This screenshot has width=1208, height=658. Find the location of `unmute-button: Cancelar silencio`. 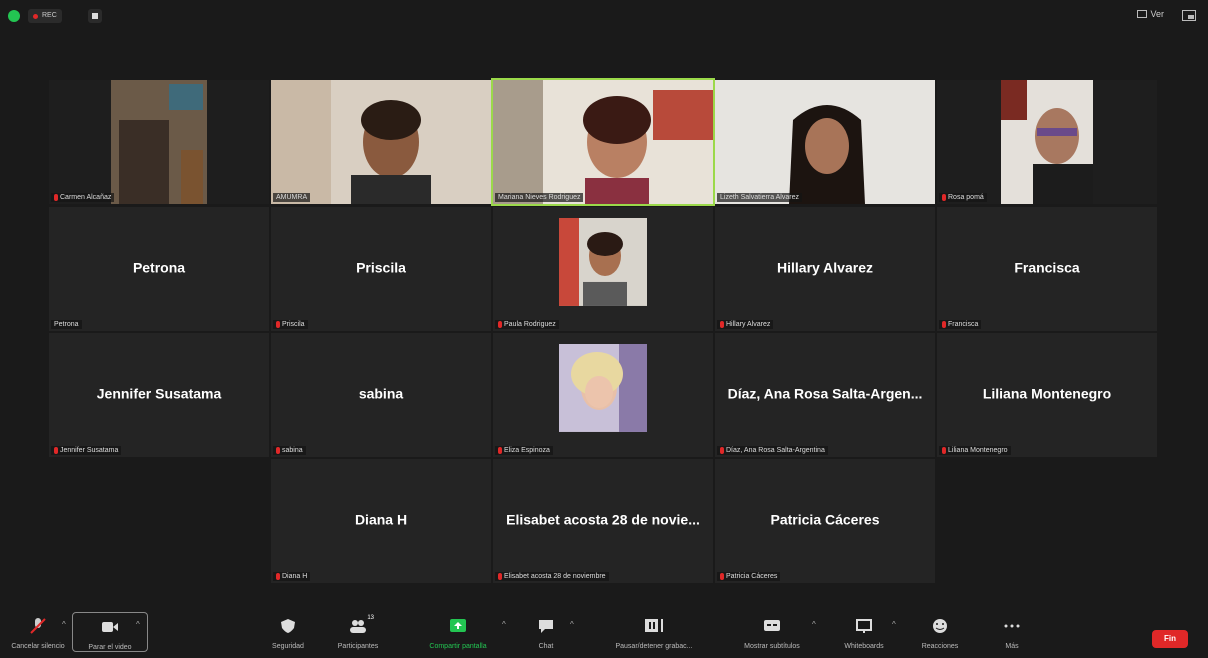

unmute-button: Cancelar silencio is located at coordinates (38, 631).